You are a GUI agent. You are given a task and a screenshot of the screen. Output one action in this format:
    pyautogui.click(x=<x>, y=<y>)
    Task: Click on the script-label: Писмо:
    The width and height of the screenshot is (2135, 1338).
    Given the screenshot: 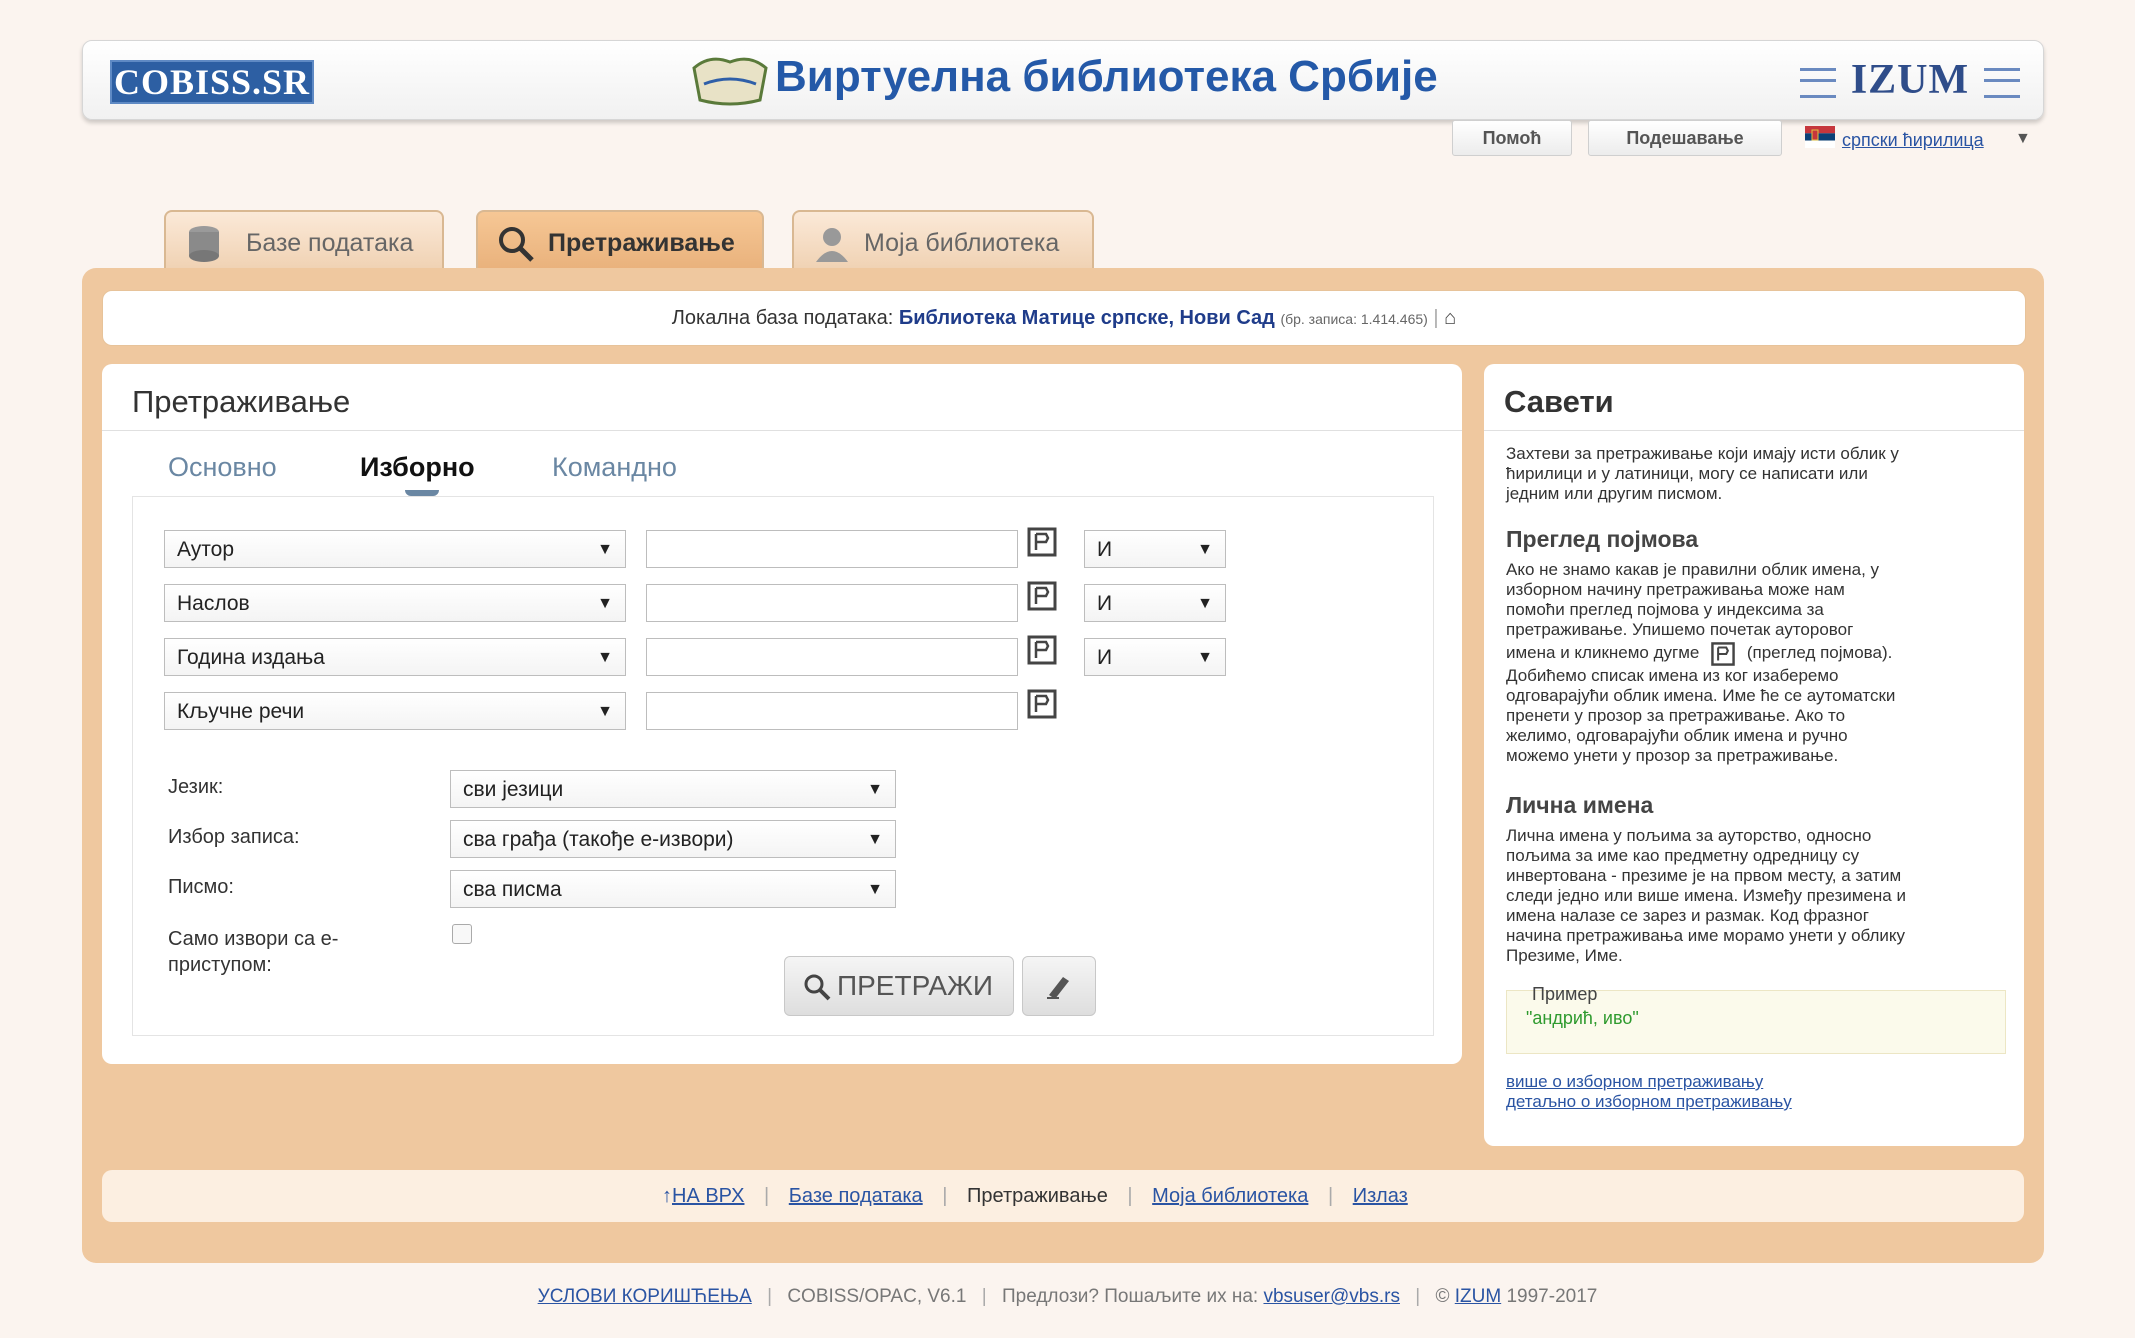 What is the action you would take?
    pyautogui.click(x=201, y=887)
    